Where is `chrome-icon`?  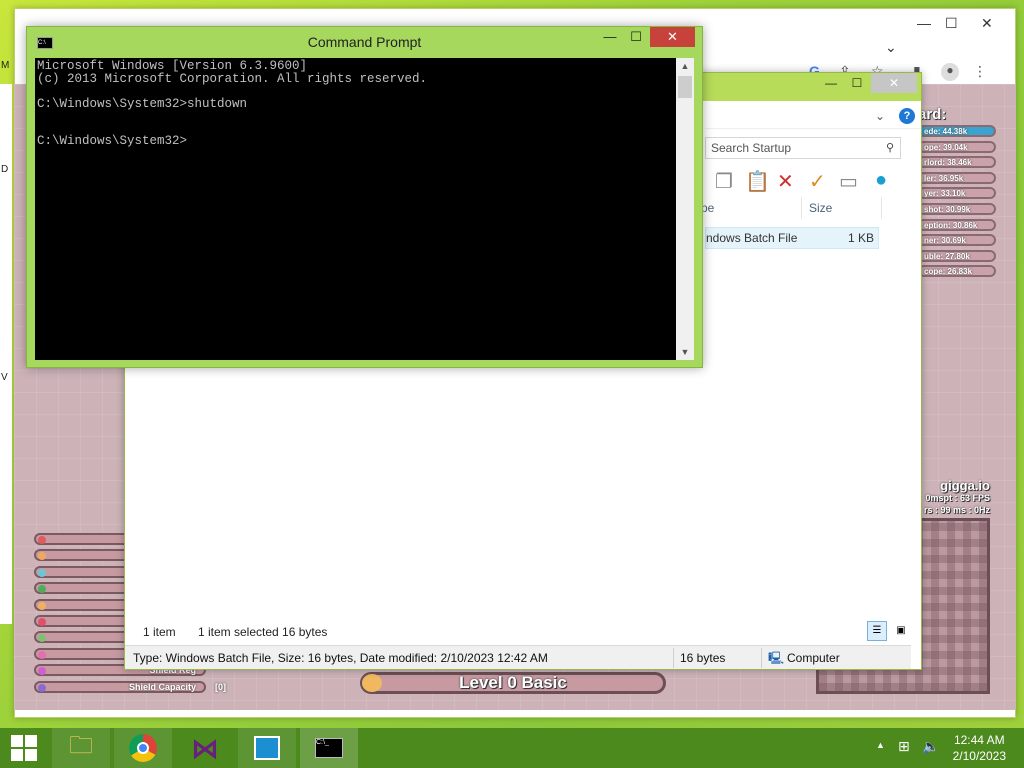 chrome-icon is located at coordinates (143, 748).